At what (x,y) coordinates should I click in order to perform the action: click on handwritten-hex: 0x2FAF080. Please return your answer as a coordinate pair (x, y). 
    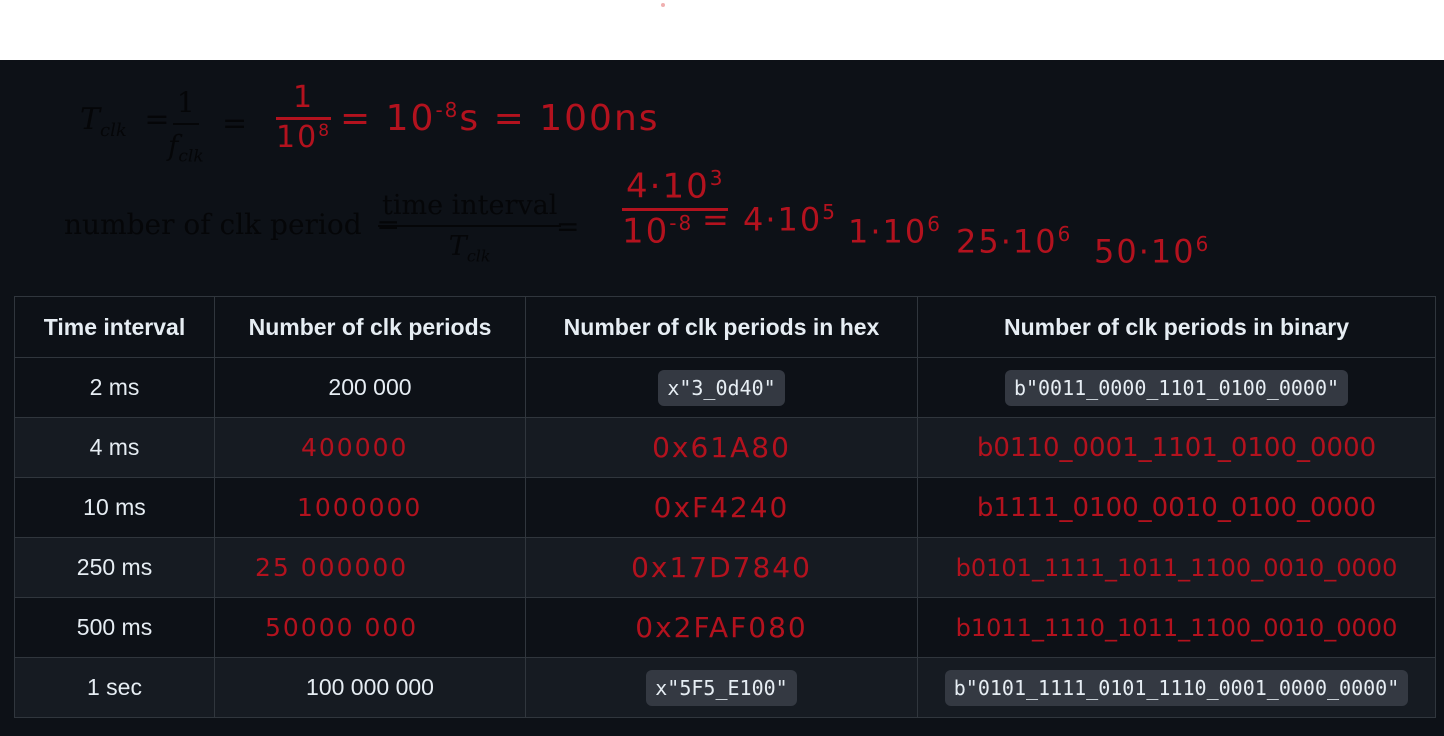
    Looking at the image, I should click on (721, 627).